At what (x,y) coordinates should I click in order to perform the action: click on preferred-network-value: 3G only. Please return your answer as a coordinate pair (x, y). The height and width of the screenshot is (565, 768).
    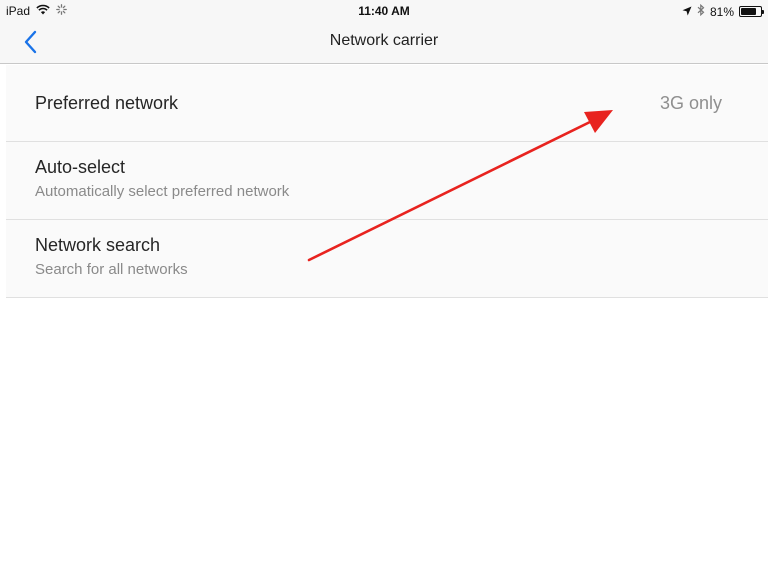
    Looking at the image, I should click on (690, 103).